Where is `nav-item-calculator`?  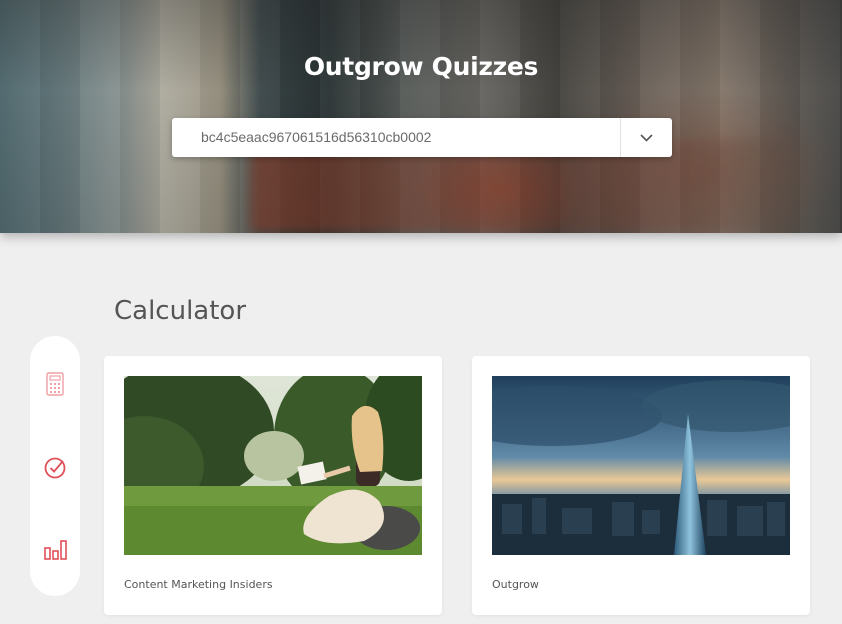
nav-item-calculator is located at coordinates (55, 384).